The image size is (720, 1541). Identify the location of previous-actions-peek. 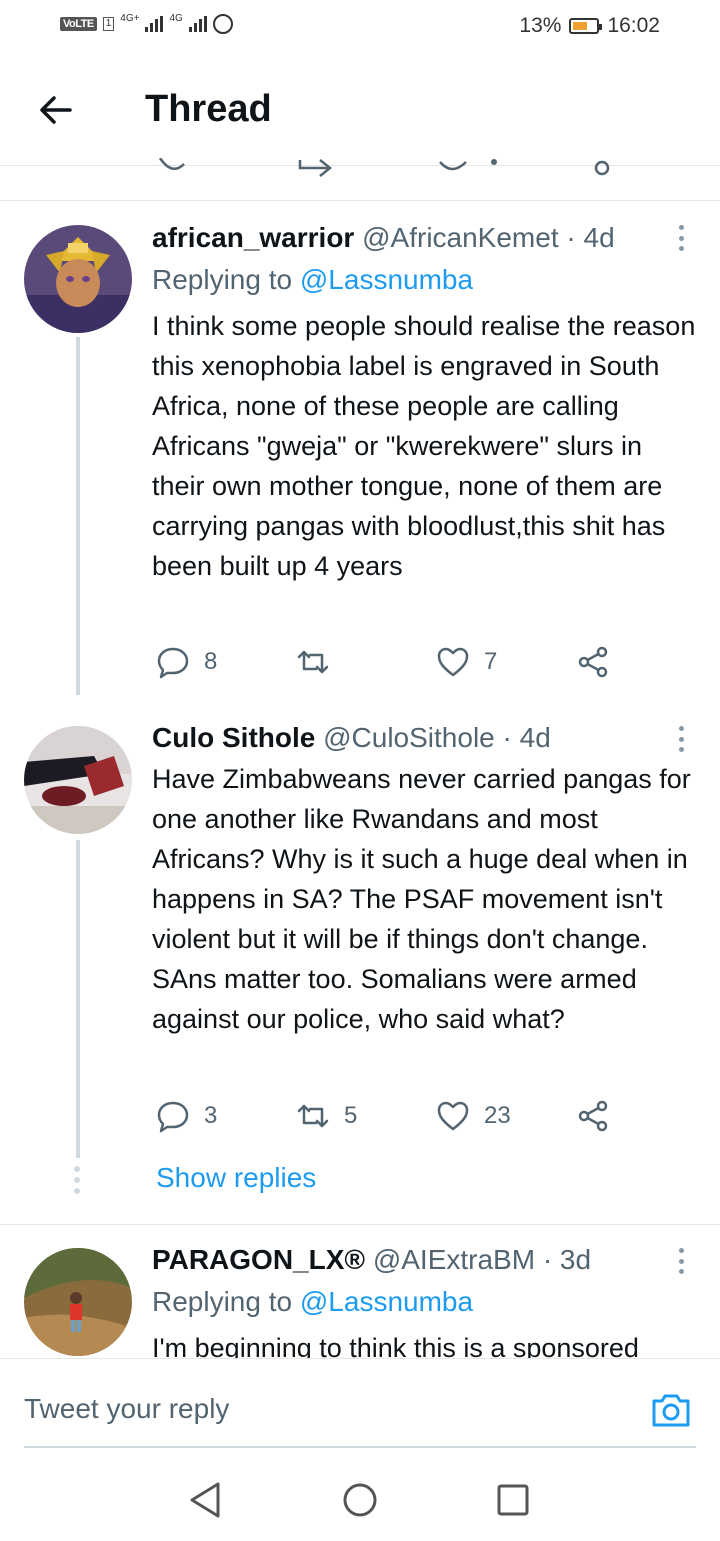
(360, 168).